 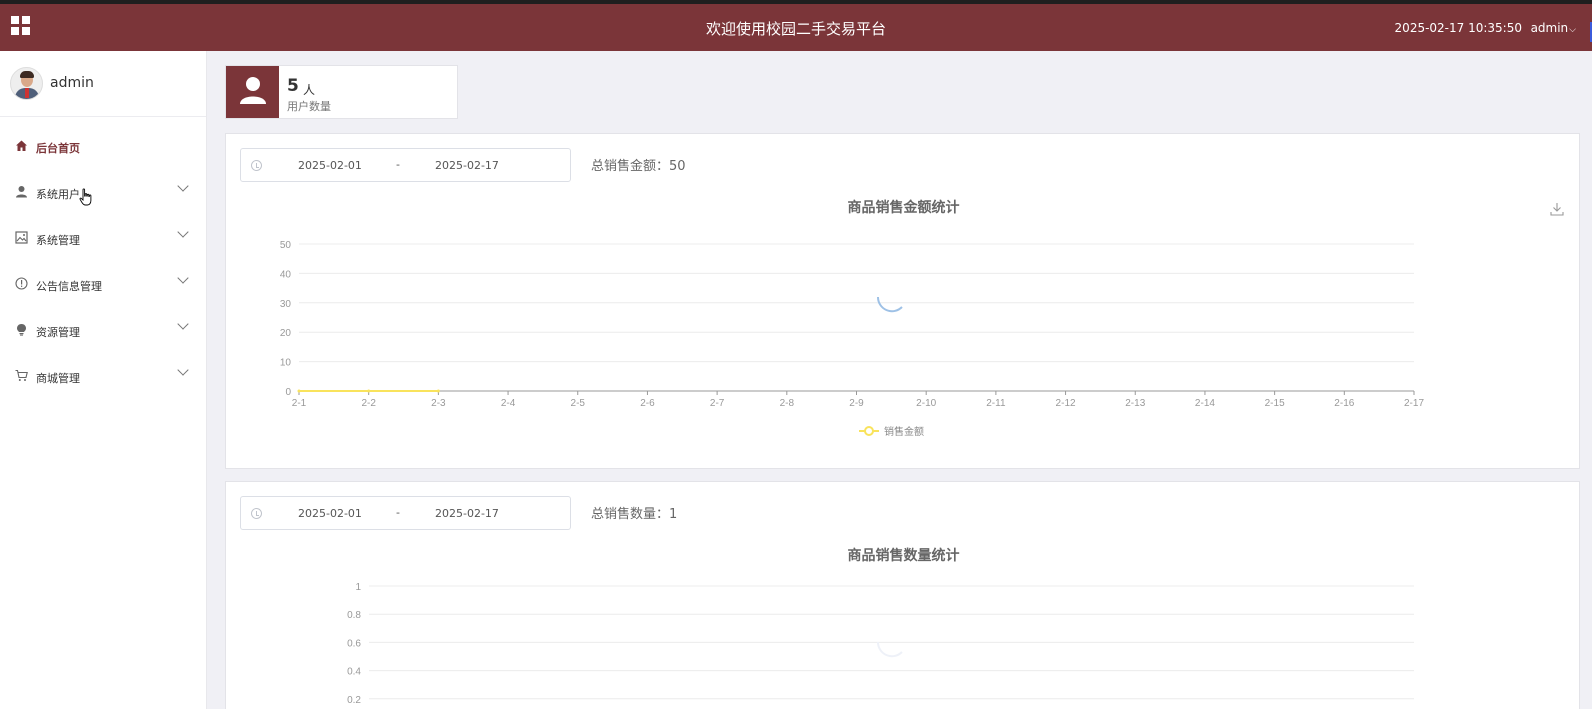 What do you see at coordinates (1205, 403) in the screenshot?
I see `x-tick-label: 2-14` at bounding box center [1205, 403].